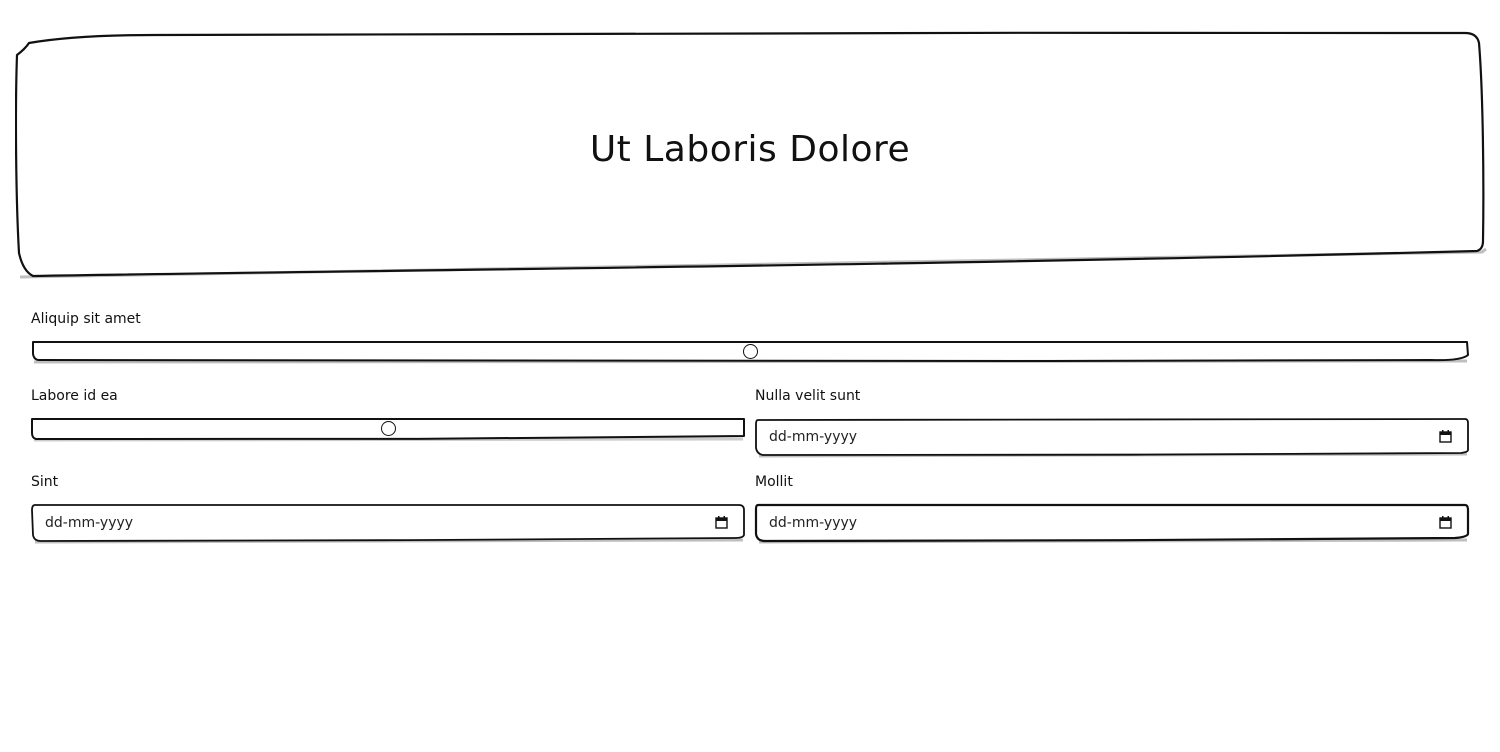 This screenshot has height=752, width=1500. Describe the element at coordinates (808, 396) in the screenshot. I see `nulla-label: Nulla velit sunt` at that location.